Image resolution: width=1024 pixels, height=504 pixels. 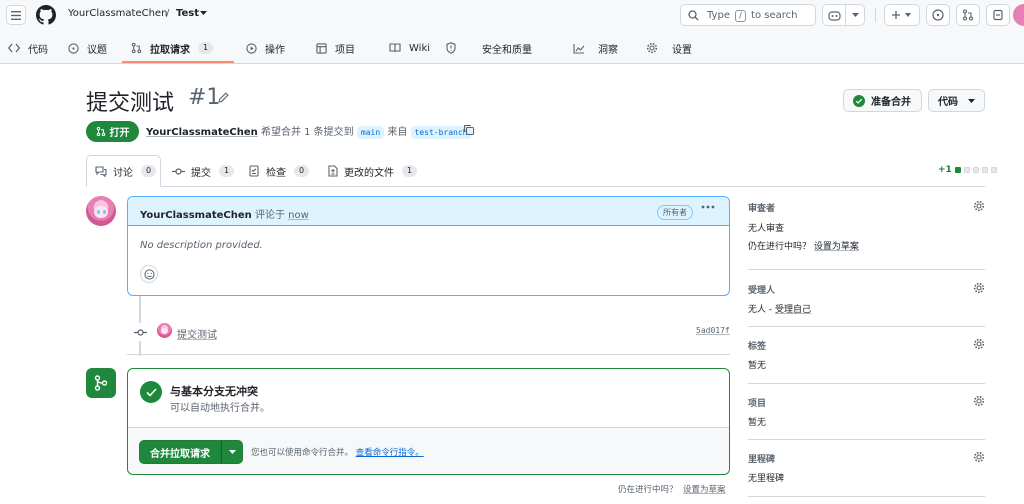 I want to click on commit-message-link: 提交测试, so click(x=197, y=333).